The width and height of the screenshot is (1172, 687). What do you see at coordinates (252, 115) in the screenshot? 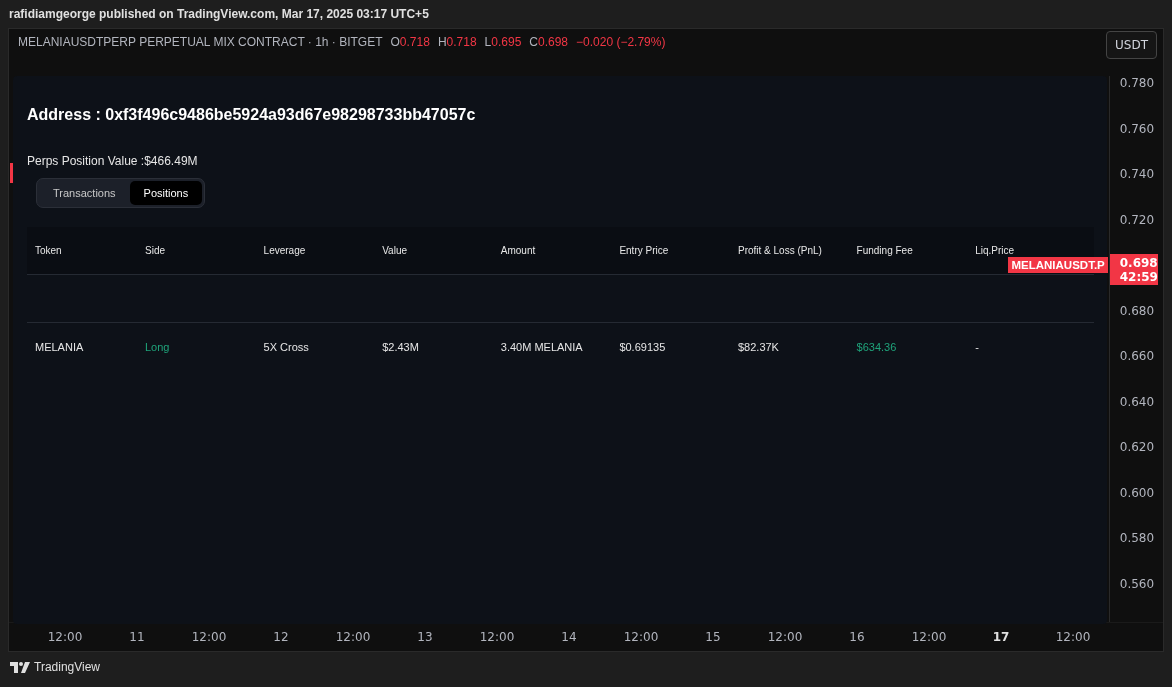
I see `wallet-address: Address : 0xf3f496c9486be5924a93d67e98298733bb47057c` at bounding box center [252, 115].